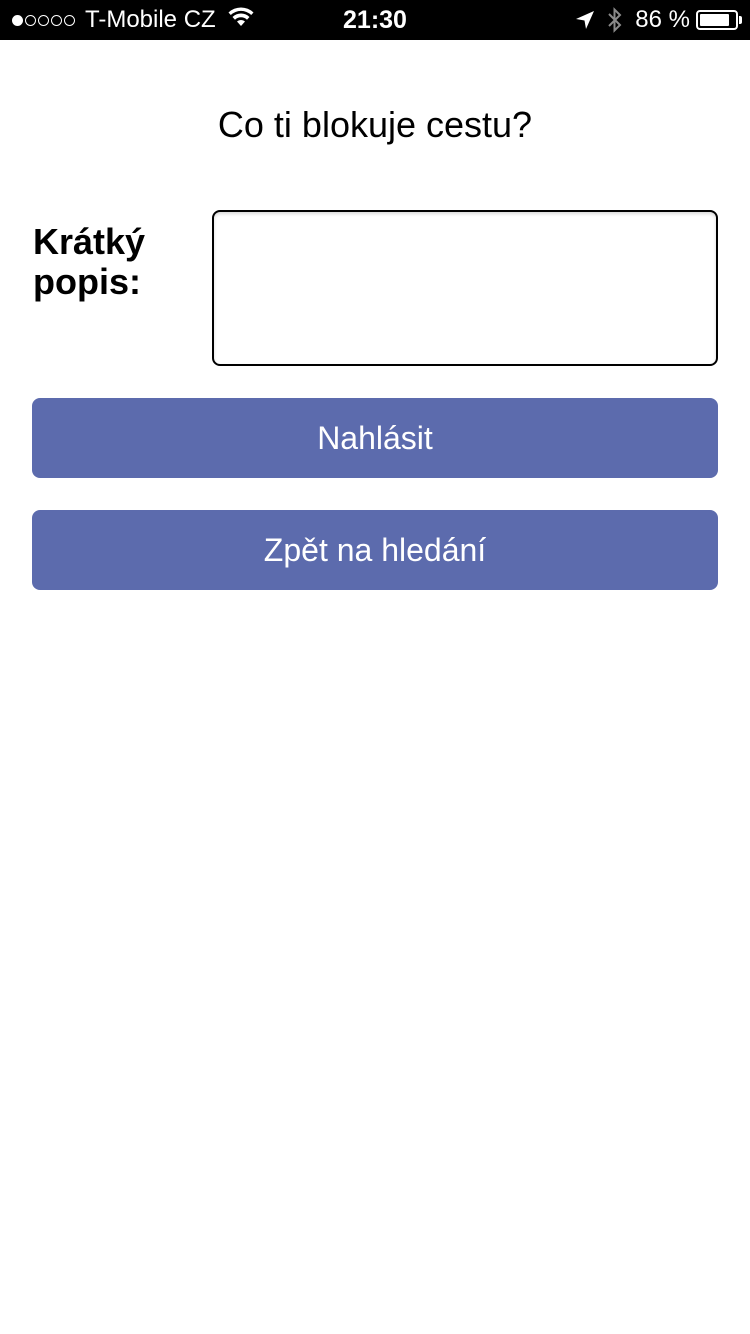  What do you see at coordinates (375, 20) in the screenshot?
I see `status-bar: T-Mobile CZ 21:30 86 %` at bounding box center [375, 20].